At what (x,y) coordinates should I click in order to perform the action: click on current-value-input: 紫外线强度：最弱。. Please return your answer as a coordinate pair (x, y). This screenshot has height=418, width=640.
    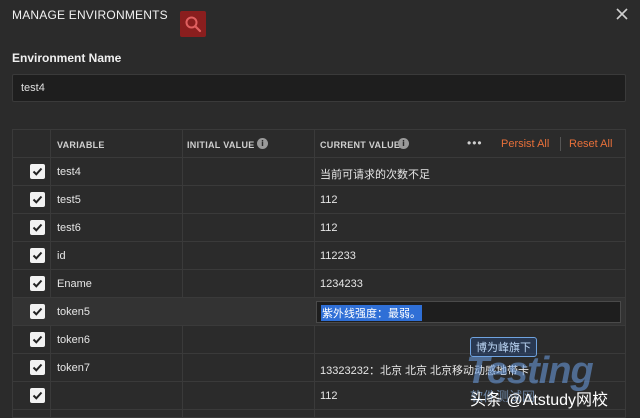
    Looking at the image, I should click on (468, 312).